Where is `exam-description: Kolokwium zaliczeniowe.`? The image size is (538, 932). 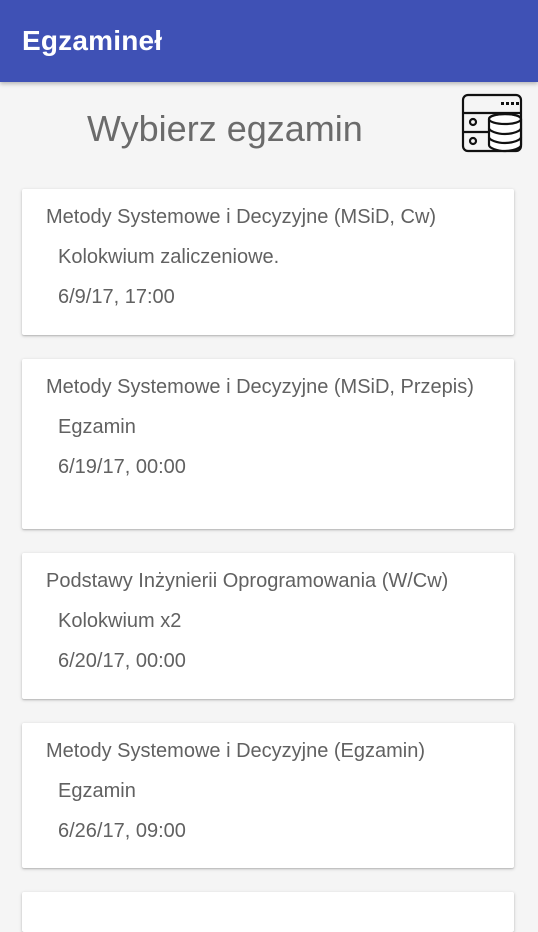 exam-description: Kolokwium zaliczeniowe. is located at coordinates (169, 257).